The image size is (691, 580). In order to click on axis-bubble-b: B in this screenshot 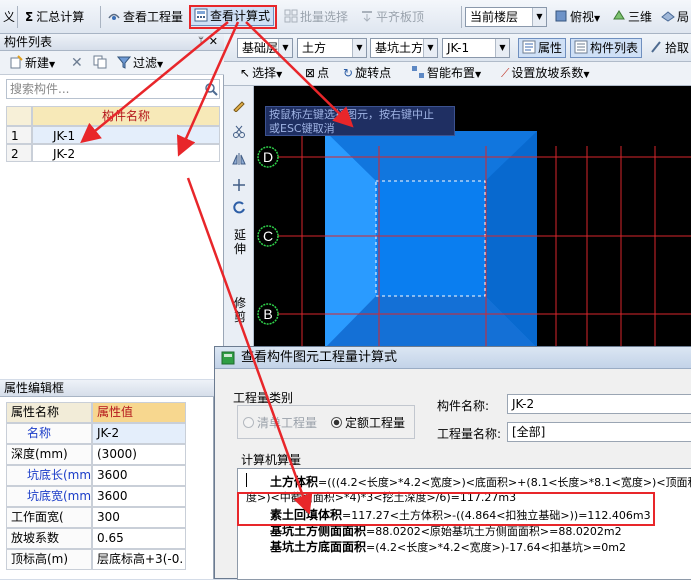, I will do `click(268, 314)`.